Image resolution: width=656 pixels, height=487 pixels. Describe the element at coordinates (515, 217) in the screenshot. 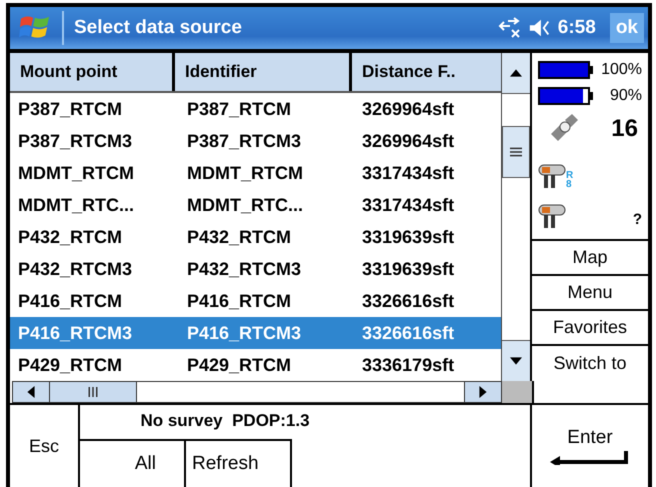

I see `vertical-scrollbar` at that location.